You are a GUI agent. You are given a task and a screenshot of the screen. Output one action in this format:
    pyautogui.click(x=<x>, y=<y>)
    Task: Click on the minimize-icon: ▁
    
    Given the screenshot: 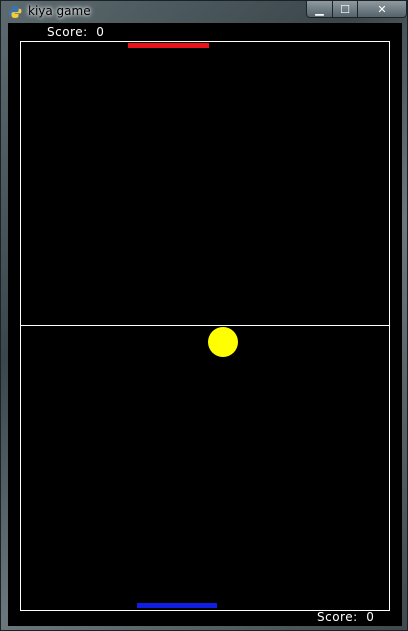 What is the action you would take?
    pyautogui.click(x=319, y=9)
    